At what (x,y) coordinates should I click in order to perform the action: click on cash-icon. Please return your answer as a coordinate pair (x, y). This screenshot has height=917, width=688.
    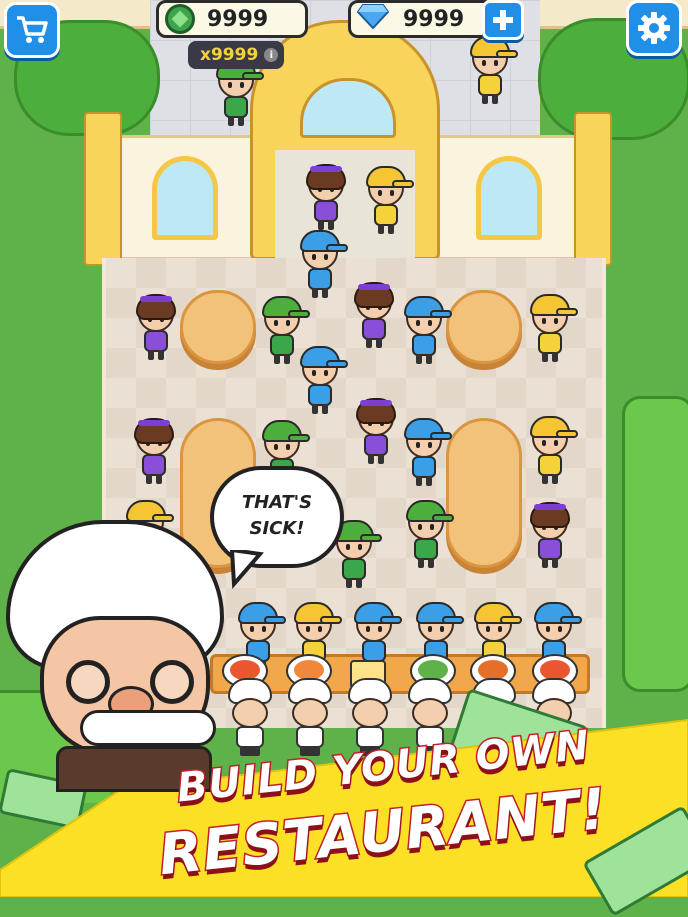
    Looking at the image, I should click on (180, 19).